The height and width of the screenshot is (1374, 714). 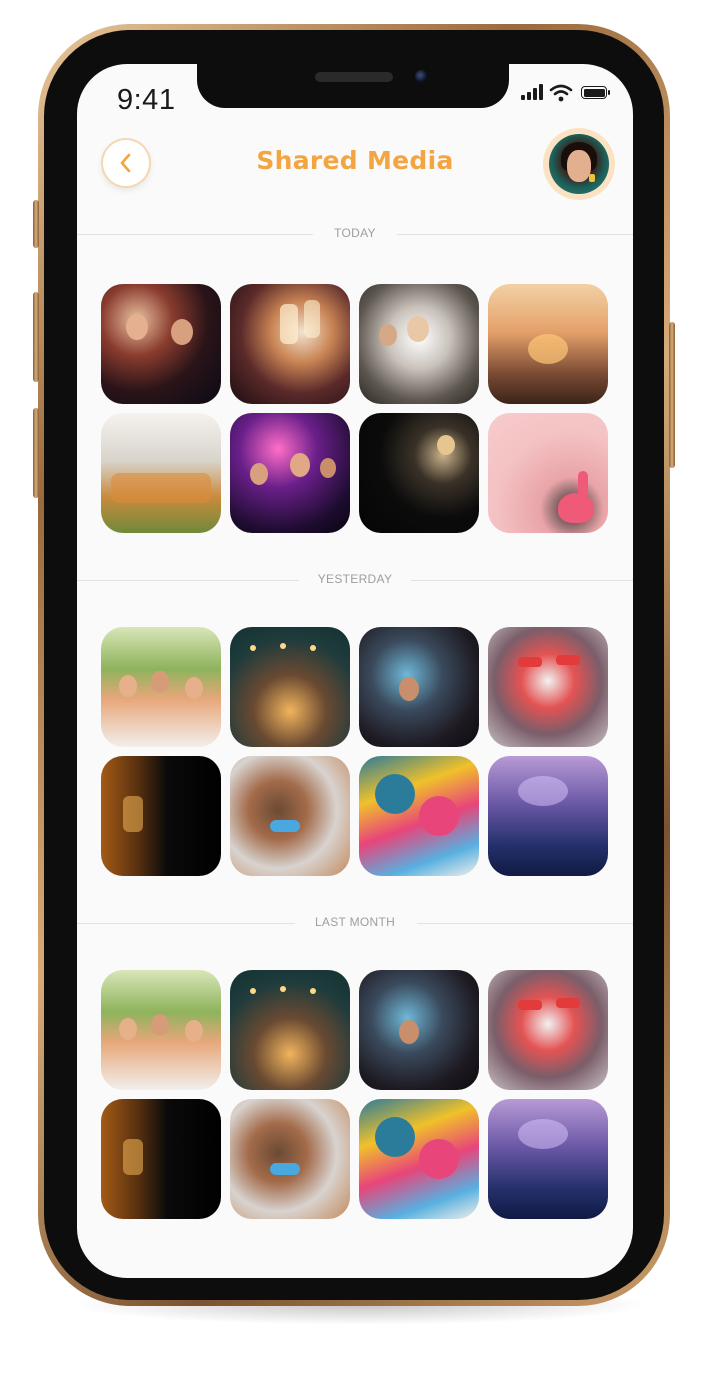 I want to click on photo-grid-yesterday, so click(x=354, y=751).